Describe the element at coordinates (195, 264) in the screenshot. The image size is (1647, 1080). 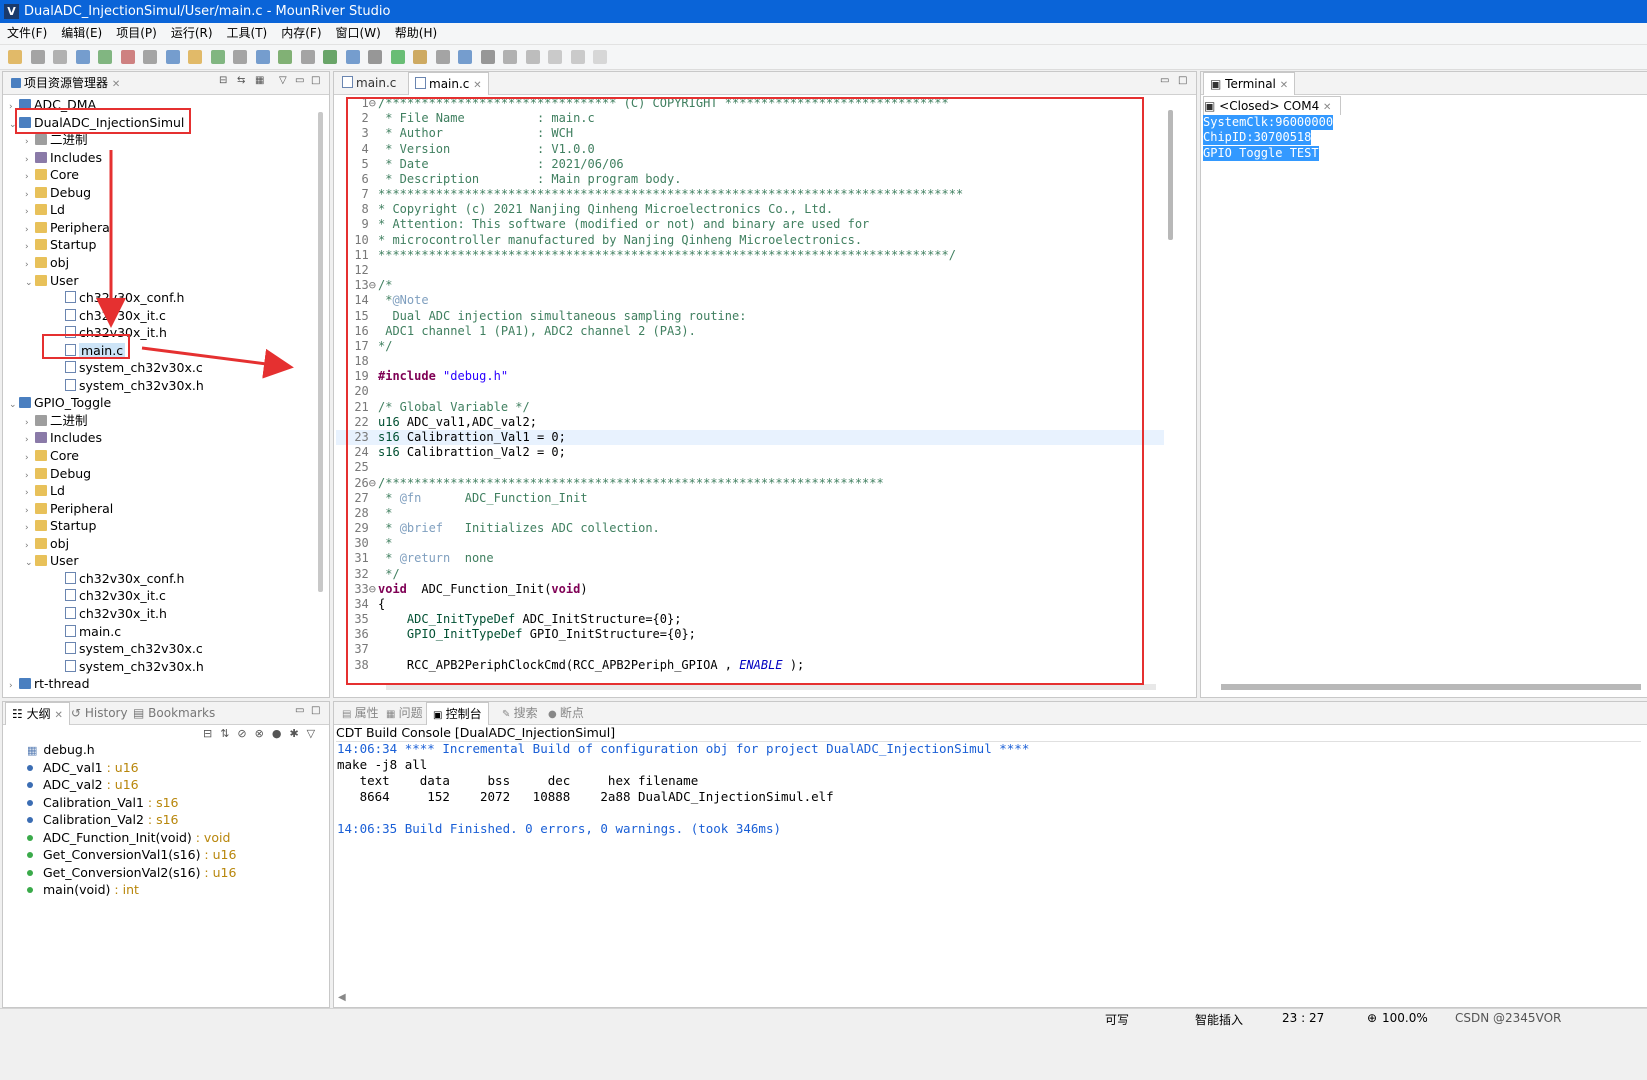
I see `annotation-arrows` at that location.